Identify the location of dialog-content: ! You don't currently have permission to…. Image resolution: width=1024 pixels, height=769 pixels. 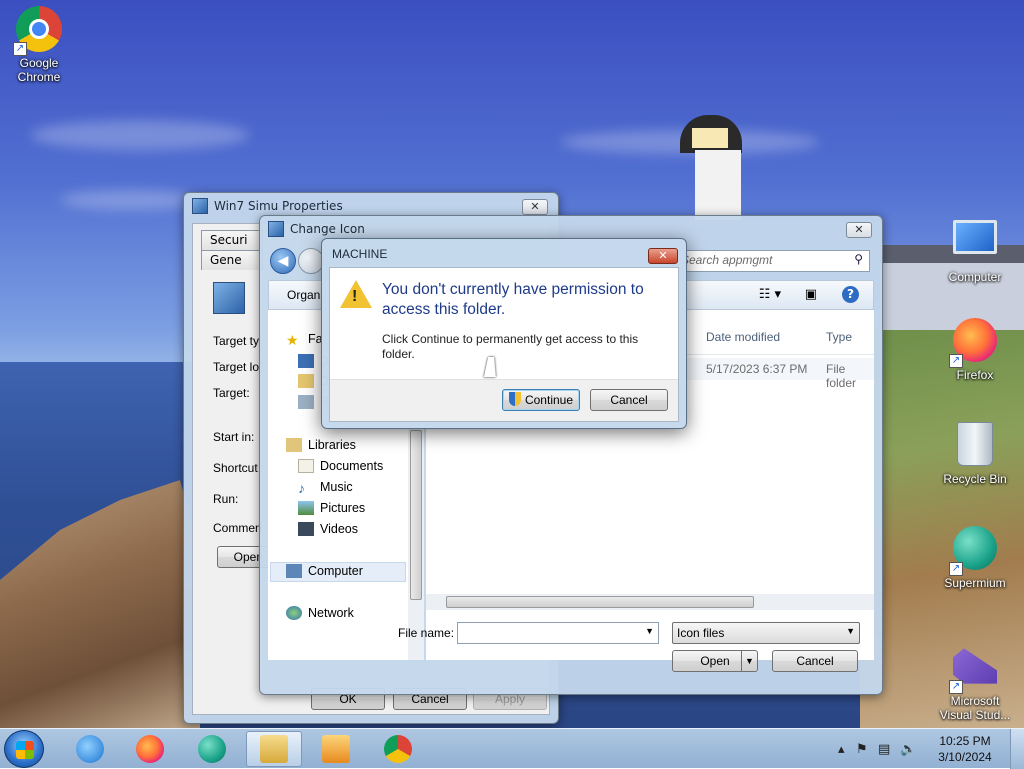
(504, 344).